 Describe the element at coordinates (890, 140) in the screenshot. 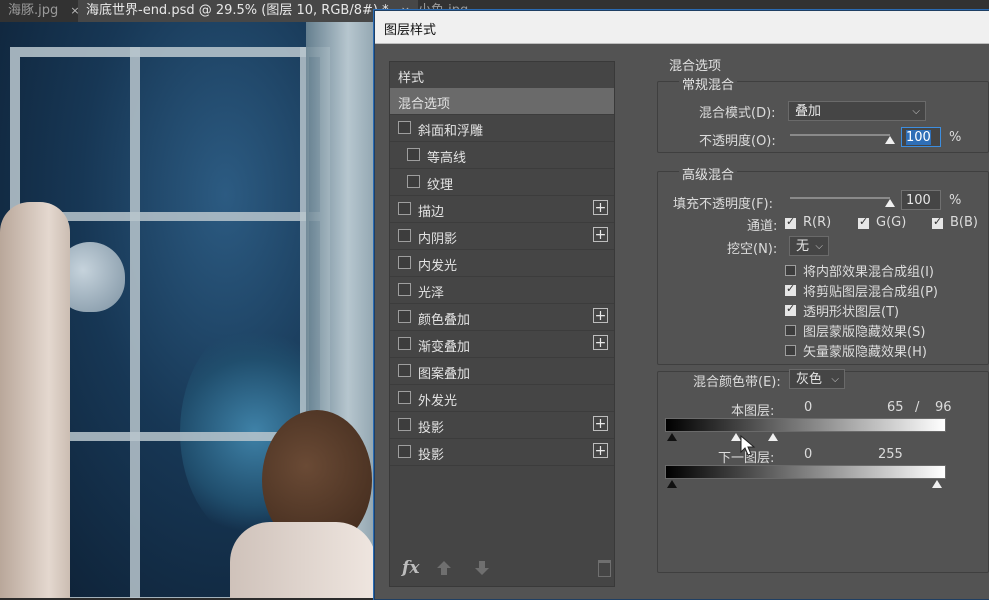

I see `opacity-slider-handle` at that location.